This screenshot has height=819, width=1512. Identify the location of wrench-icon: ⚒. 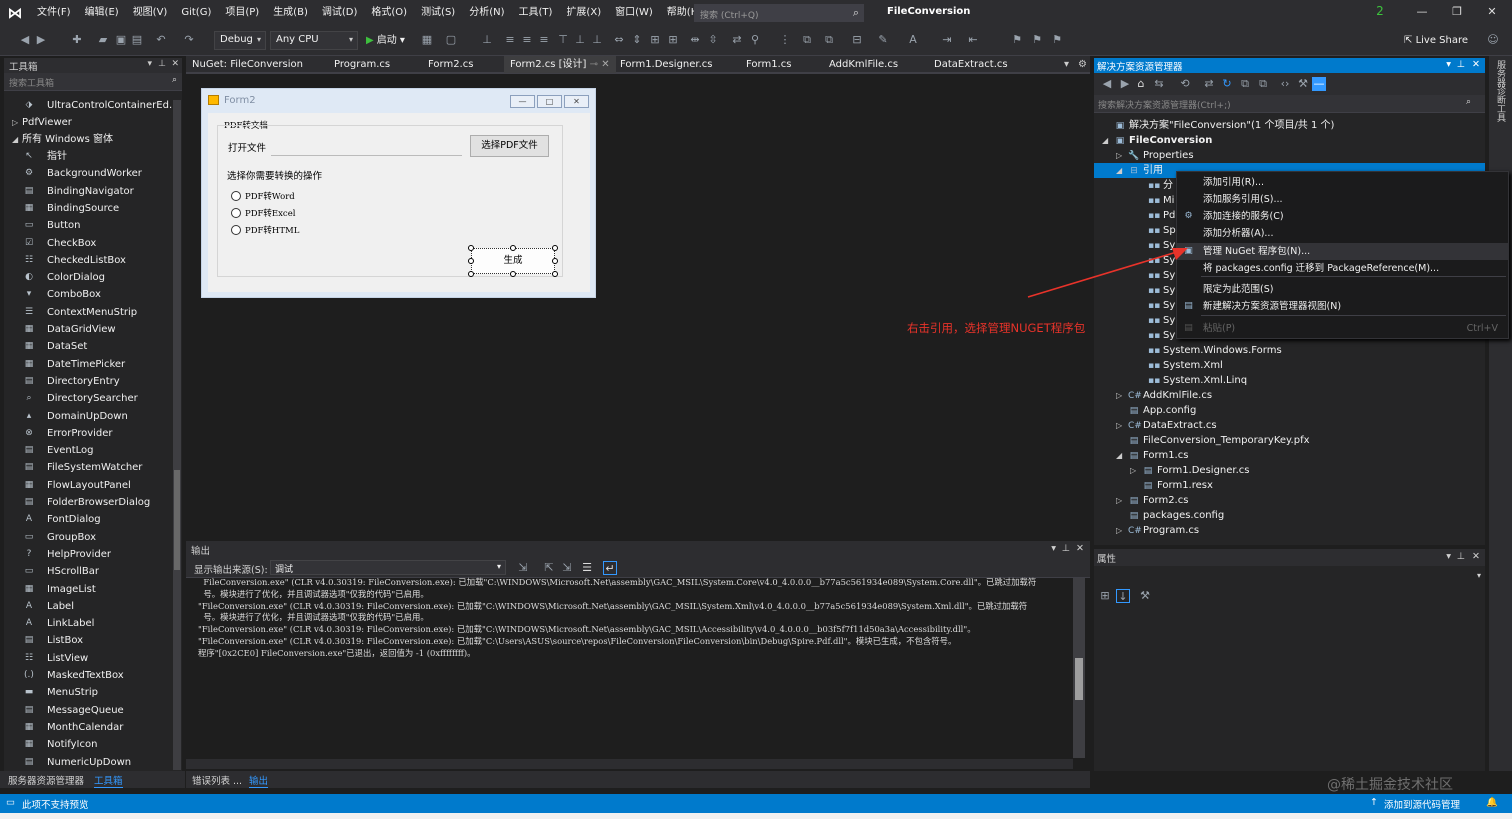
(1303, 84).